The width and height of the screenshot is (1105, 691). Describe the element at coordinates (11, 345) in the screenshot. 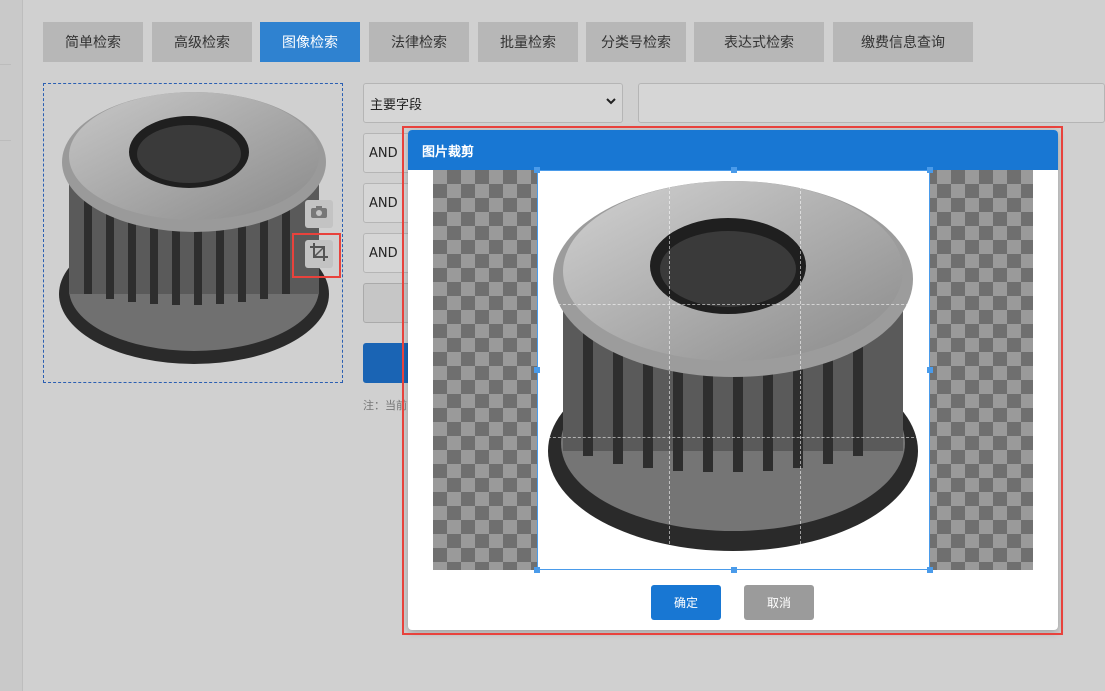

I see `left-sidebar-strip` at that location.